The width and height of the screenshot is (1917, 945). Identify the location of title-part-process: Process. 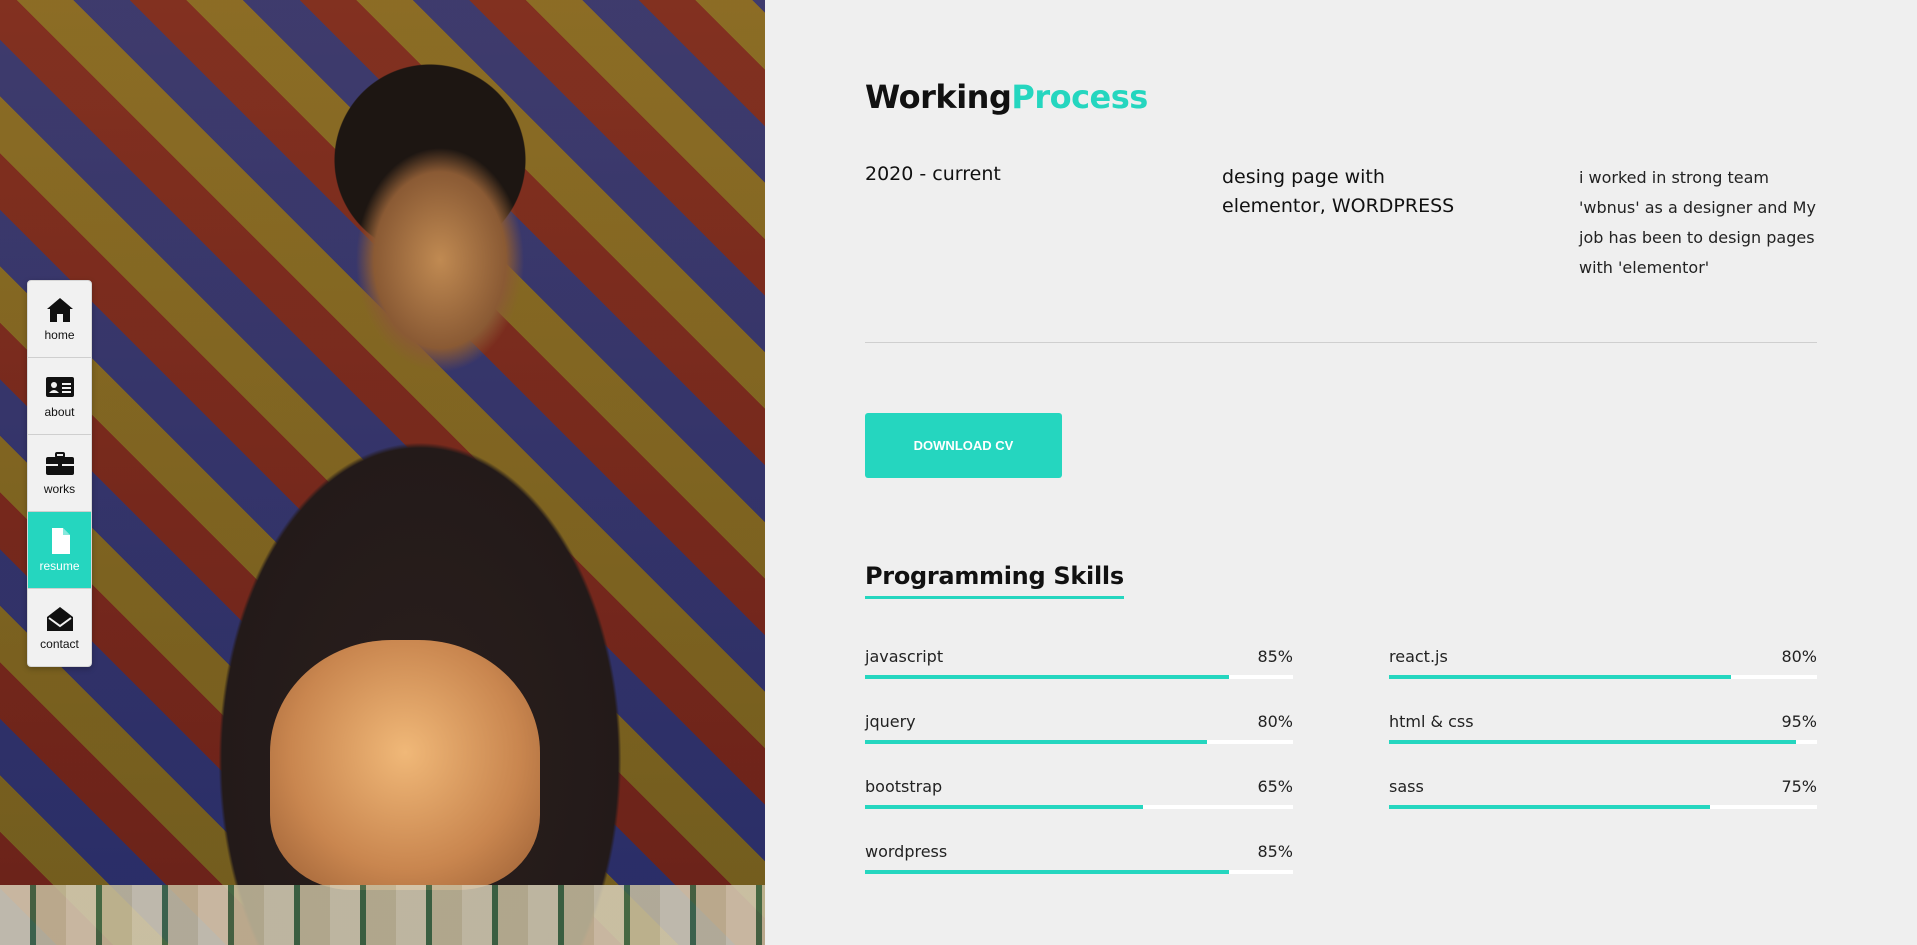
(1079, 97).